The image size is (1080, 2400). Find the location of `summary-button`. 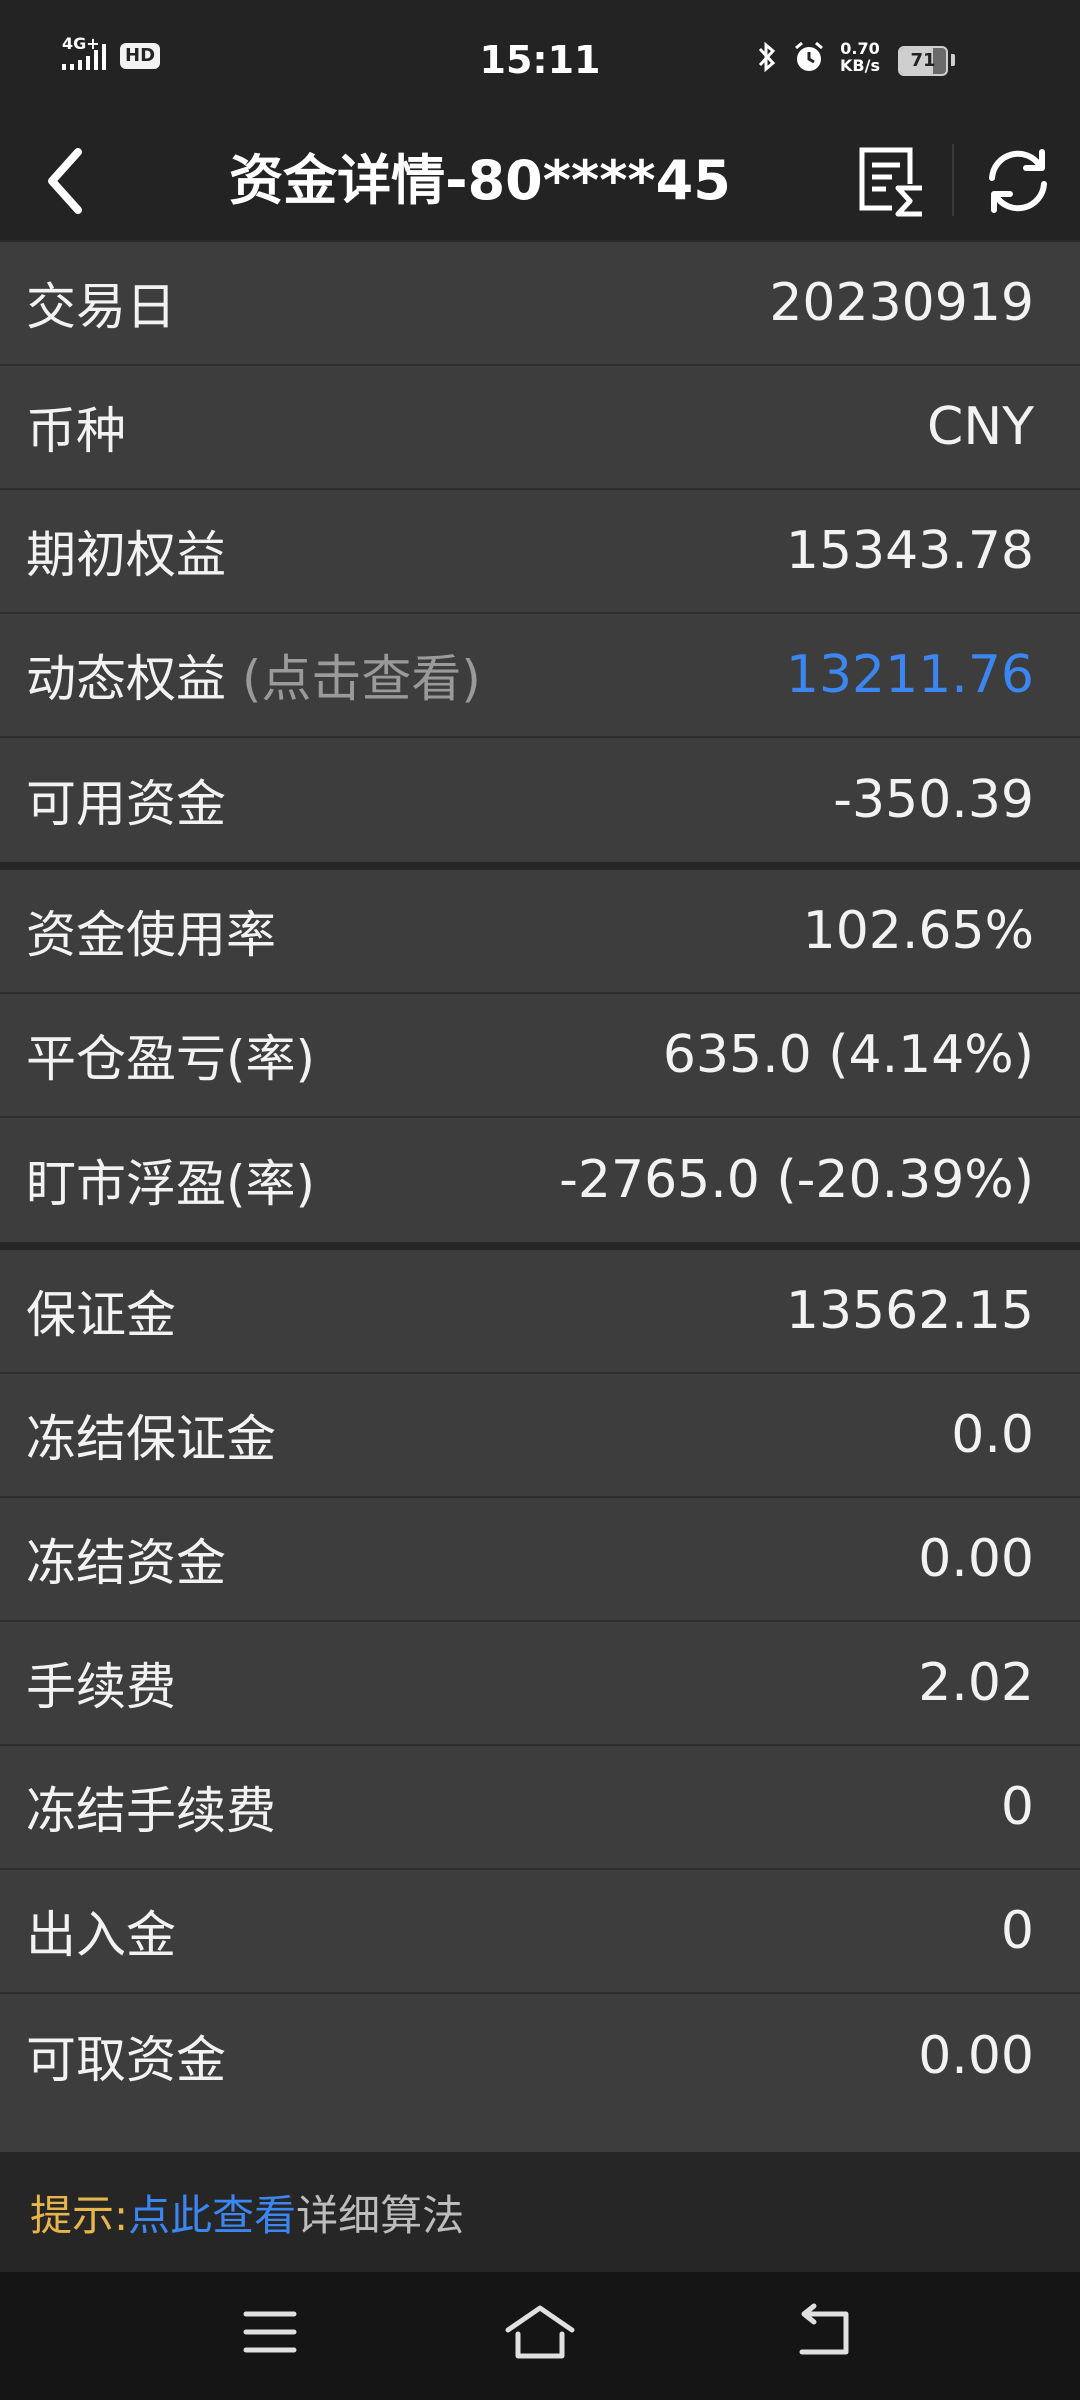

summary-button is located at coordinates (892, 180).